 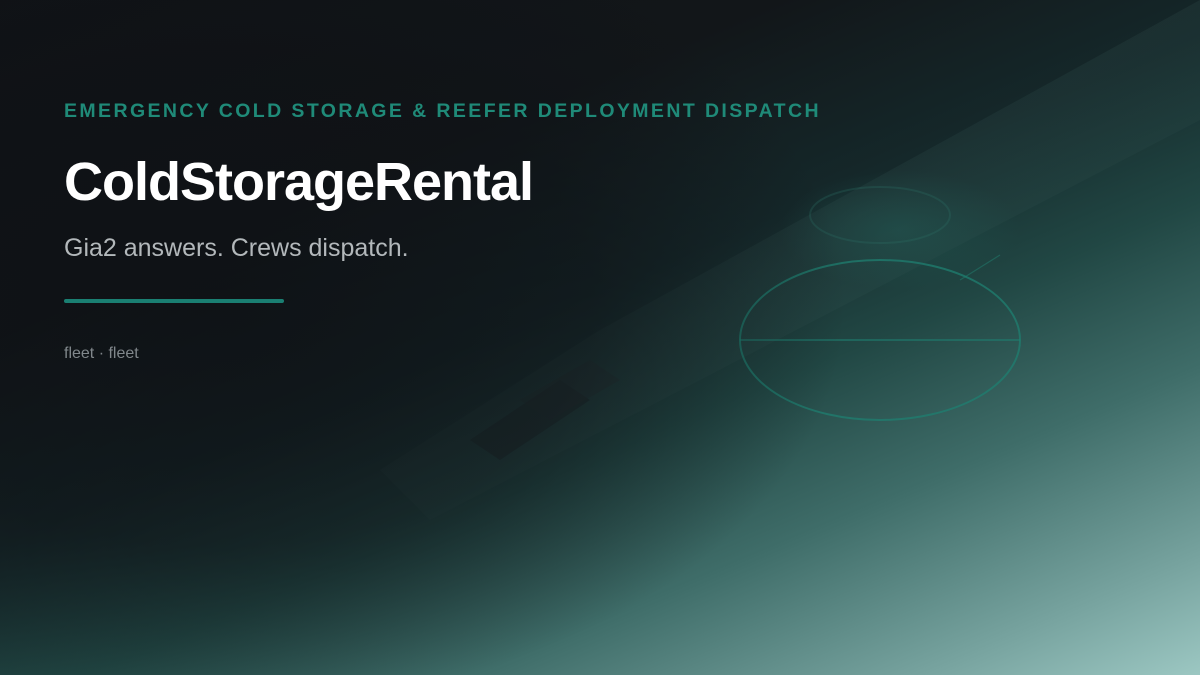 What do you see at coordinates (123, 353) in the screenshot?
I see `meta-right: fleet` at bounding box center [123, 353].